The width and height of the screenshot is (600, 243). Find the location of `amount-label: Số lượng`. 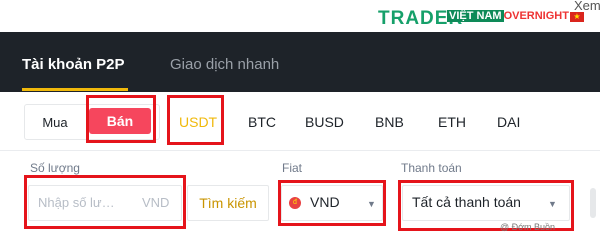

amount-label: Số lượng is located at coordinates (55, 168).